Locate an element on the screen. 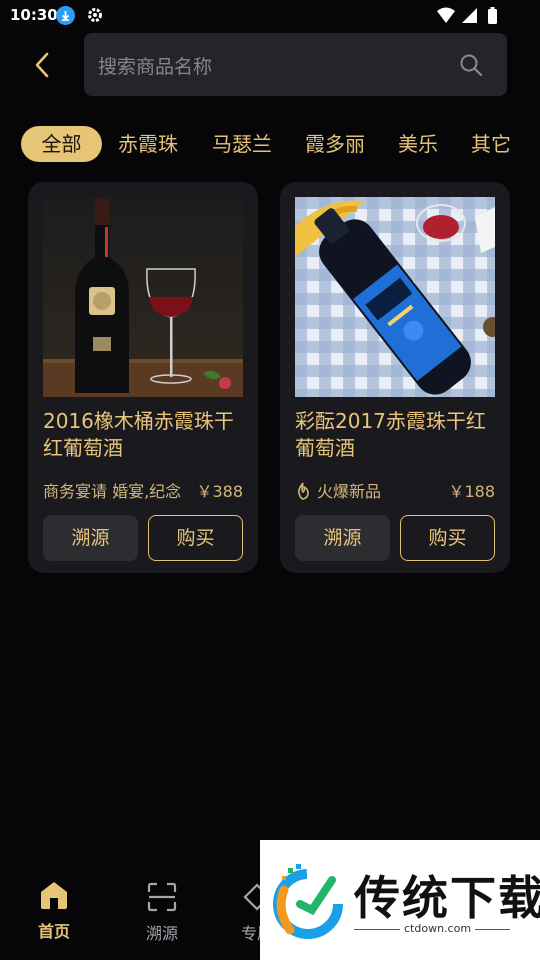  product-tag-text: 火爆新品 is located at coordinates (349, 491).